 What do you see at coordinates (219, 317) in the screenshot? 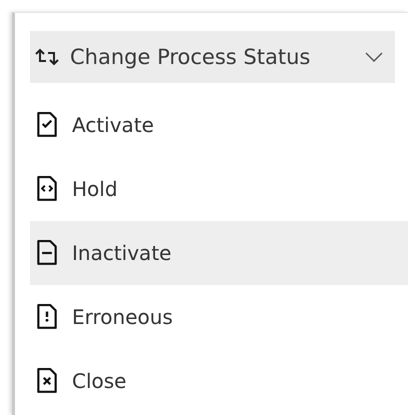
I see `menu-item: Erroneous` at bounding box center [219, 317].